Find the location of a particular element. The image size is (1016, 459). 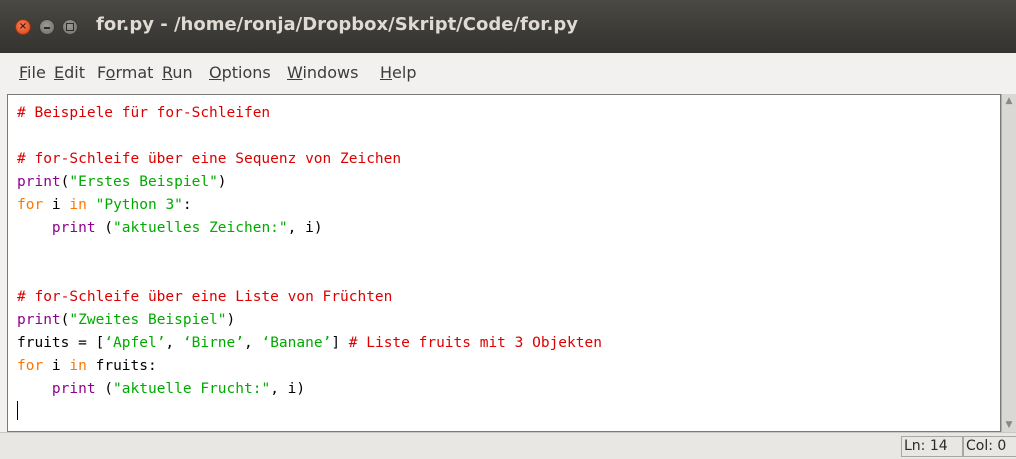

code-token: fruits: is located at coordinates (121, 366).